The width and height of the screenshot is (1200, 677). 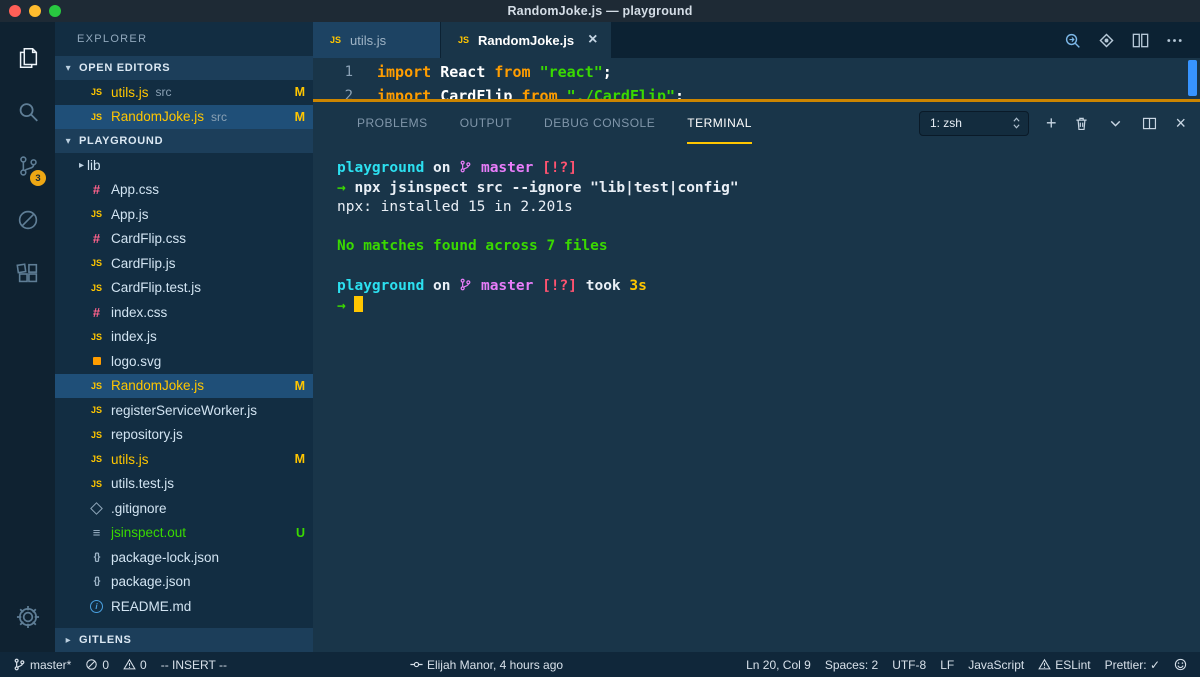 What do you see at coordinates (184, 533) in the screenshot?
I see `tree-file-jsinspect.out: jsinspect.out U` at bounding box center [184, 533].